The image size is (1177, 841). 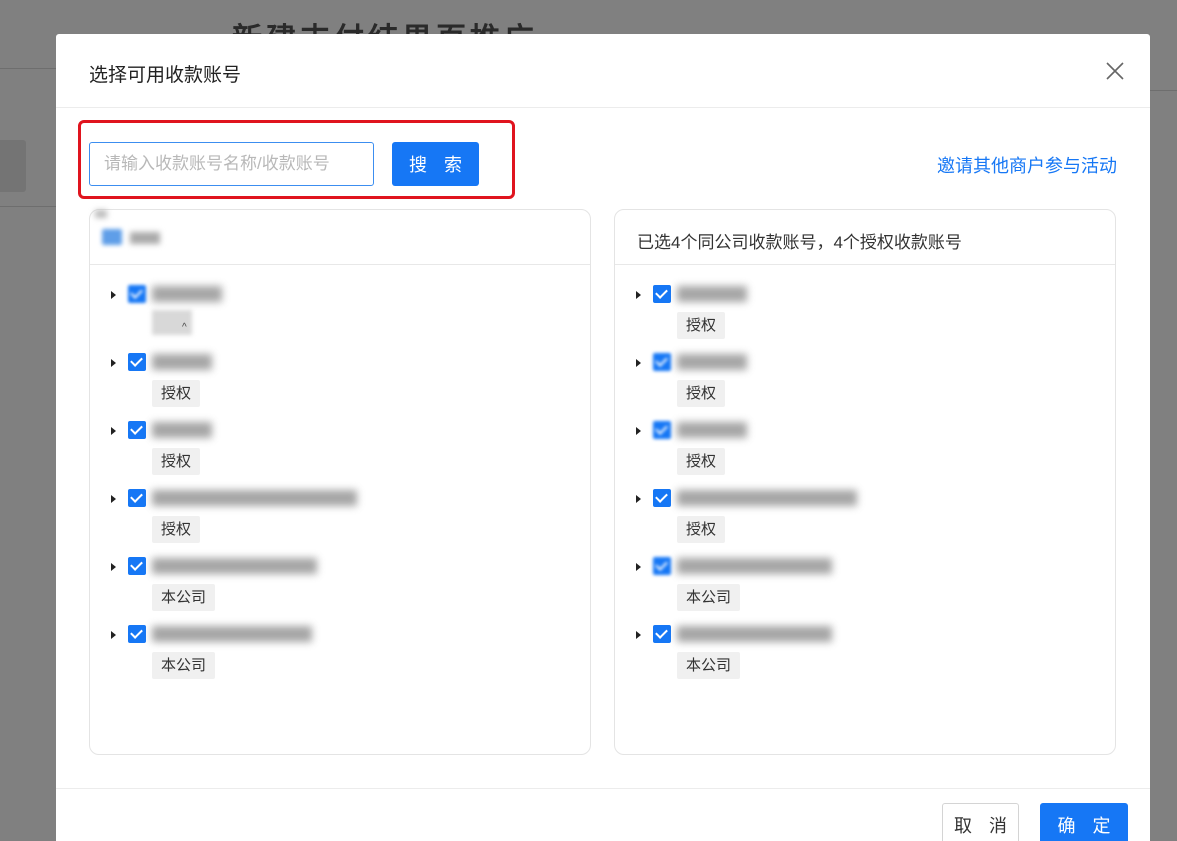 What do you see at coordinates (980, 822) in the screenshot?
I see `cancel-button: 取 消` at bounding box center [980, 822].